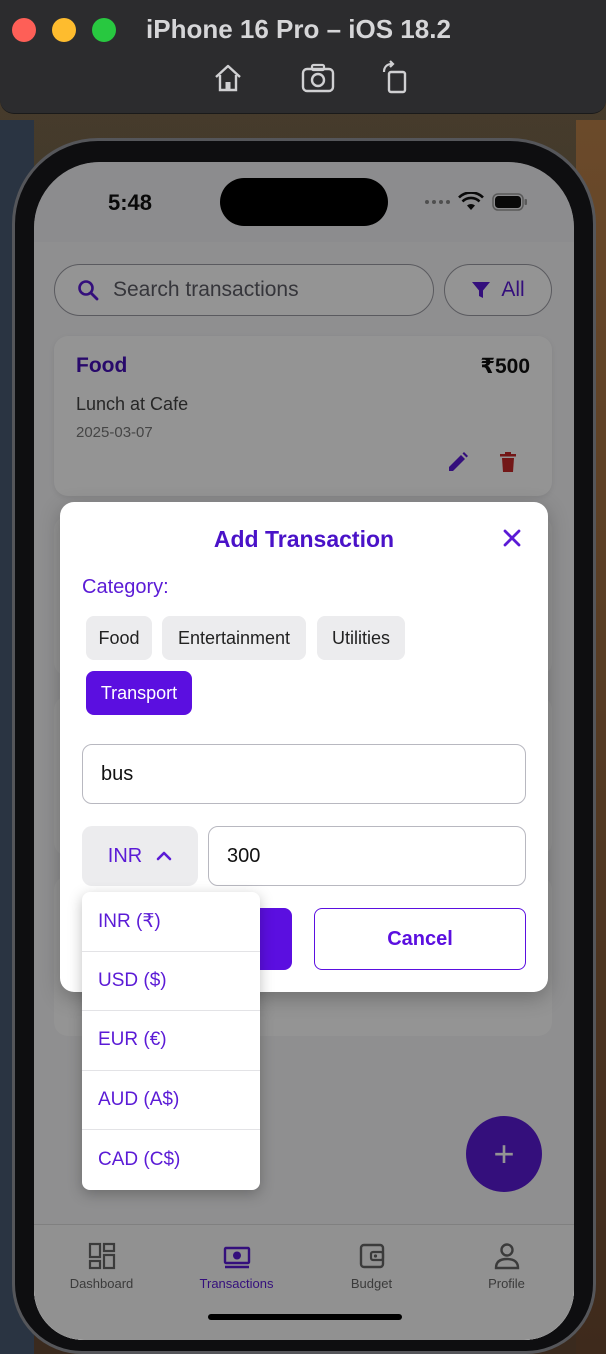  What do you see at coordinates (228, 78) in the screenshot?
I see `home-icon` at bounding box center [228, 78].